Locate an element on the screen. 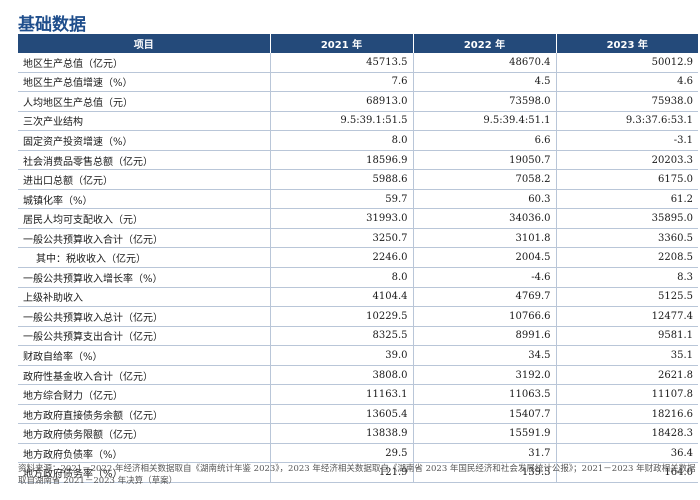 This screenshot has height=500, width=700. row-label: 政府性基金收入合计（亿元） is located at coordinates (144, 375).